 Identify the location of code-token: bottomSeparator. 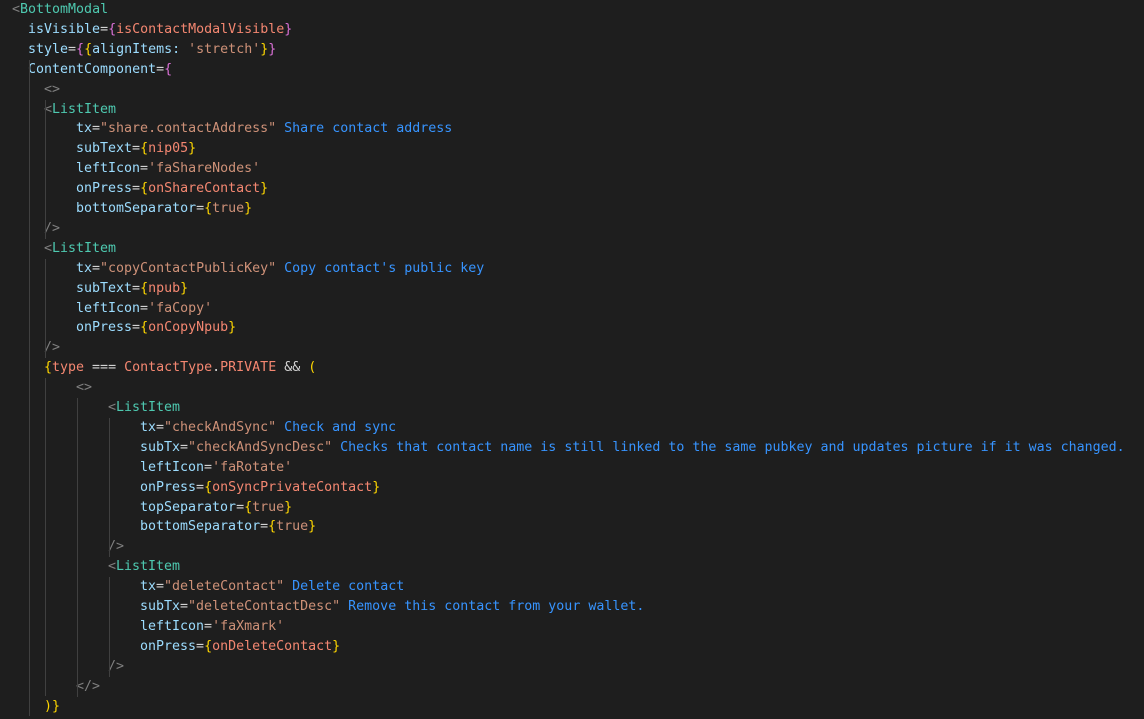
(200, 527).